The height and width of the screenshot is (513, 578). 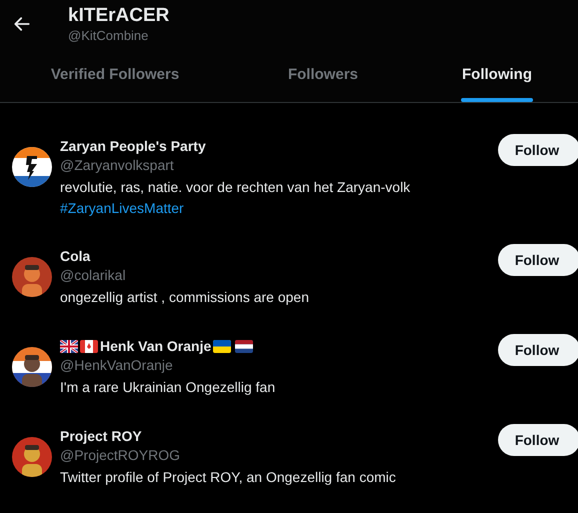 I want to click on account-name: Cola, so click(x=75, y=256).